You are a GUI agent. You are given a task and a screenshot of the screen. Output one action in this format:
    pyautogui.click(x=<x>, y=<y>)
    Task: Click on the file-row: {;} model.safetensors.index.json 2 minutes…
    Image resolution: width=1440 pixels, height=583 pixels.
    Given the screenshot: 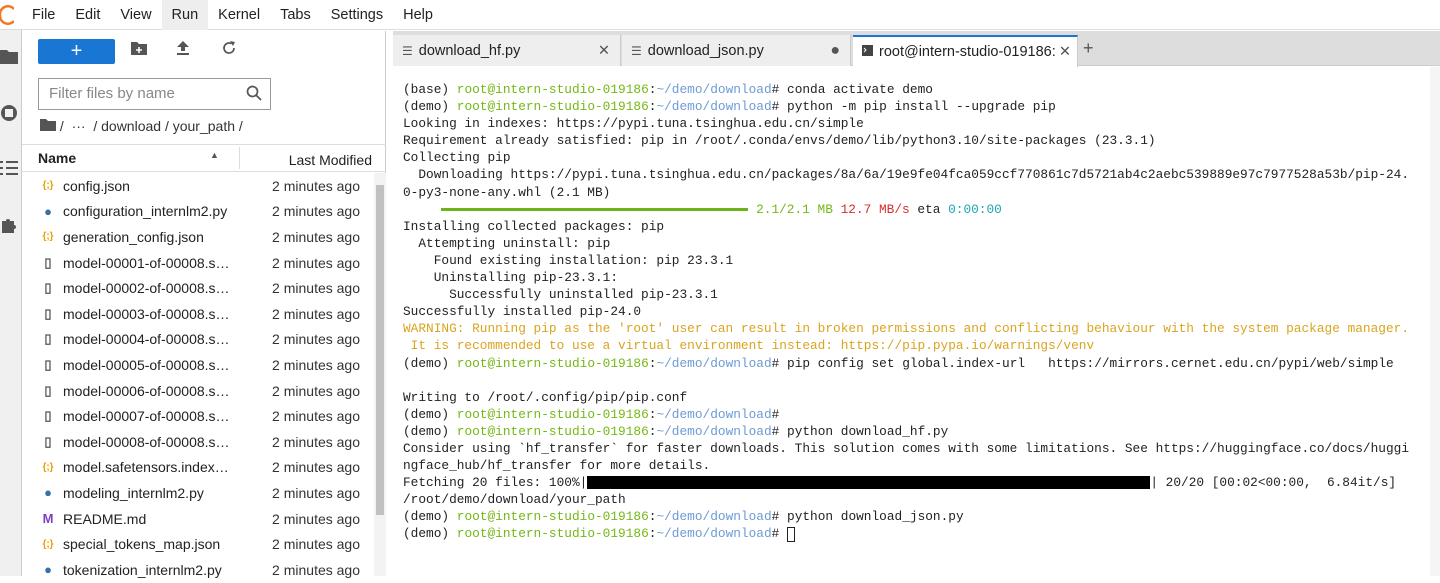 What is the action you would take?
    pyautogui.click(x=198, y=468)
    